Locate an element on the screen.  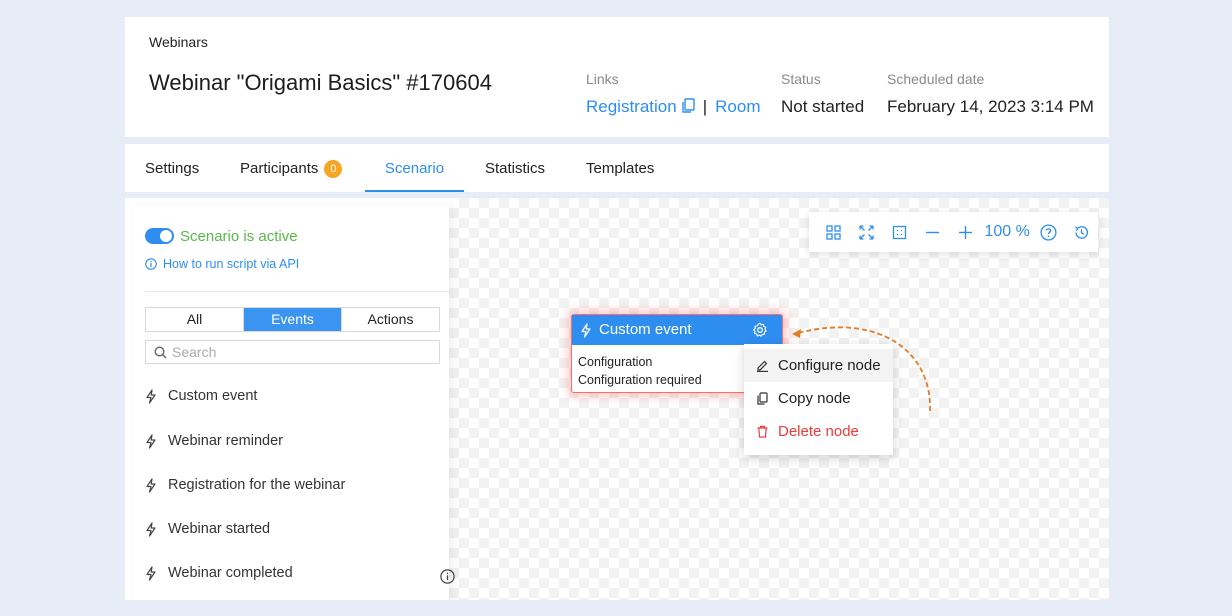
tab-label: Statistics is located at coordinates (515, 168).